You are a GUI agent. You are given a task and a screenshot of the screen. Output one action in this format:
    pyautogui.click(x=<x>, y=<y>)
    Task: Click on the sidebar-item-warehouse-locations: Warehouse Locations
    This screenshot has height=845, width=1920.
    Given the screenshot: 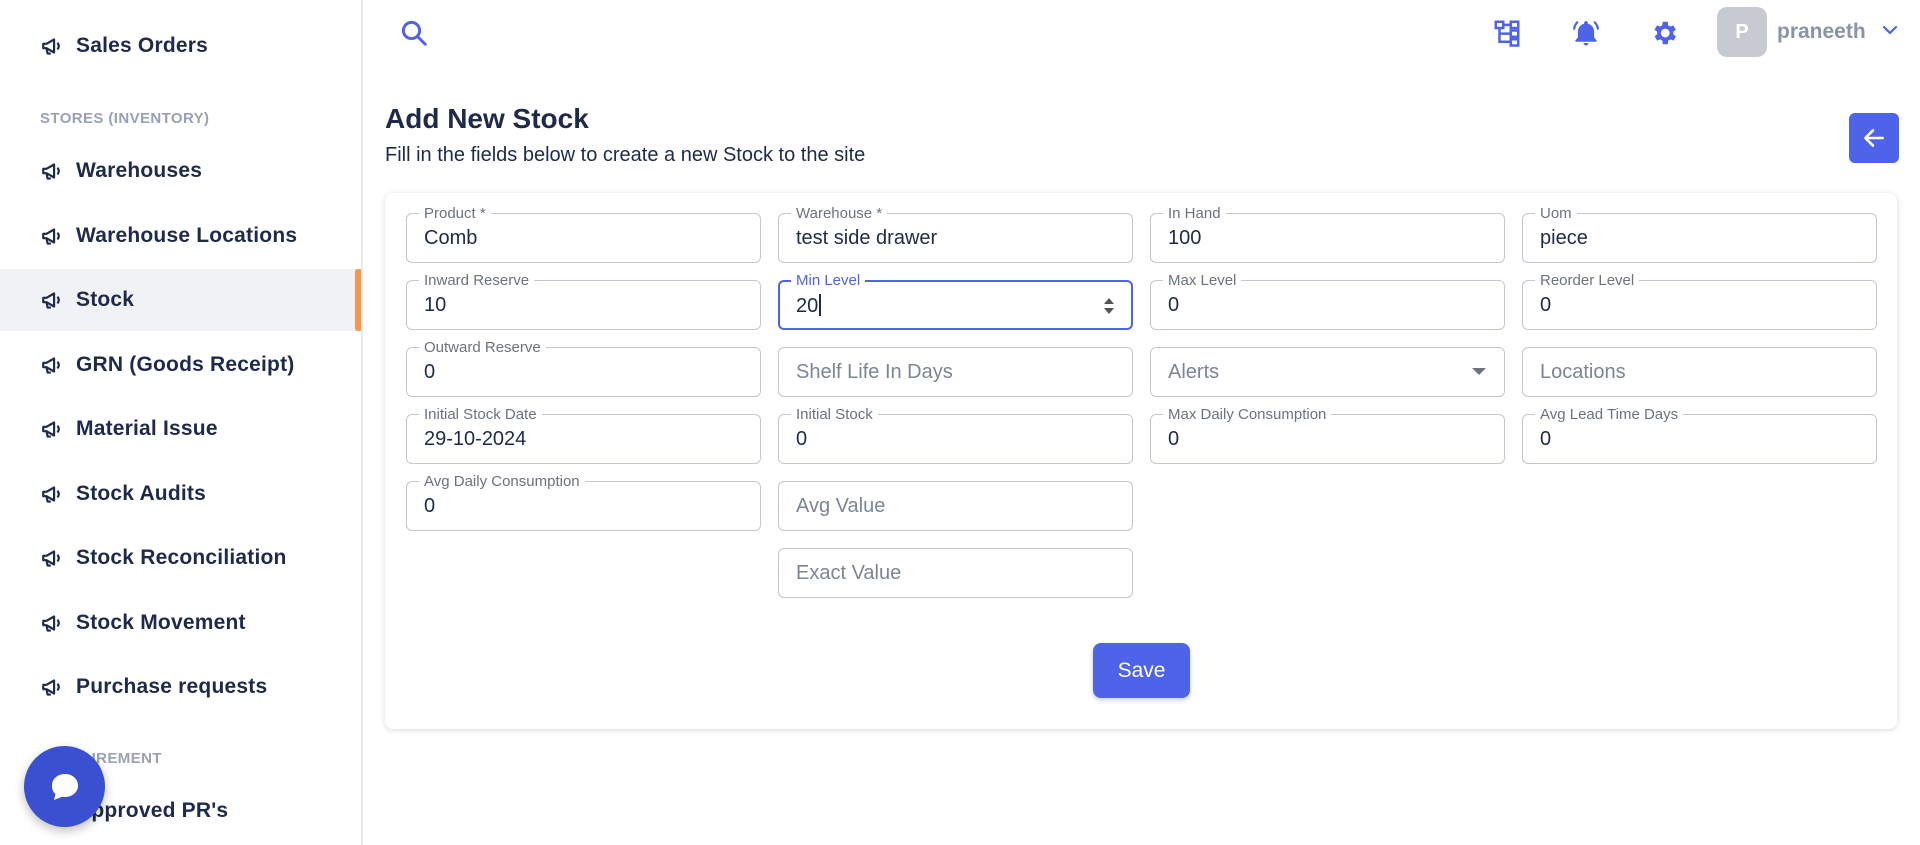 What is the action you would take?
    pyautogui.click(x=180, y=236)
    